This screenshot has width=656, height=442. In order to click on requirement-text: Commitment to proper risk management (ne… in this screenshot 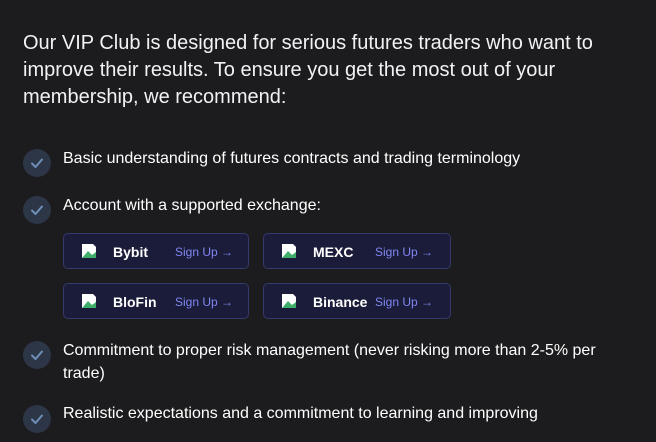, I will do `click(329, 362)`.